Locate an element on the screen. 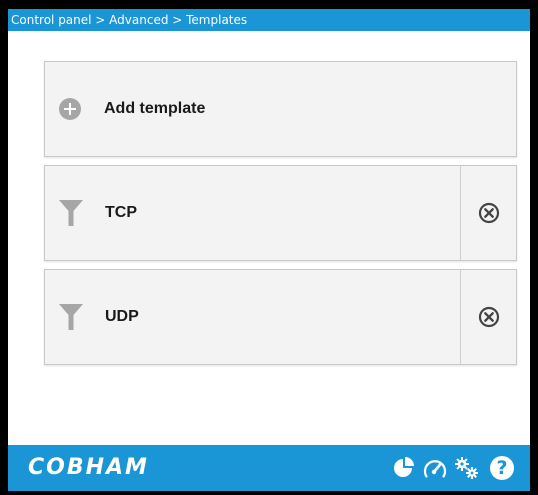 This screenshot has height=495, width=538. gauge-icon is located at coordinates (435, 469).